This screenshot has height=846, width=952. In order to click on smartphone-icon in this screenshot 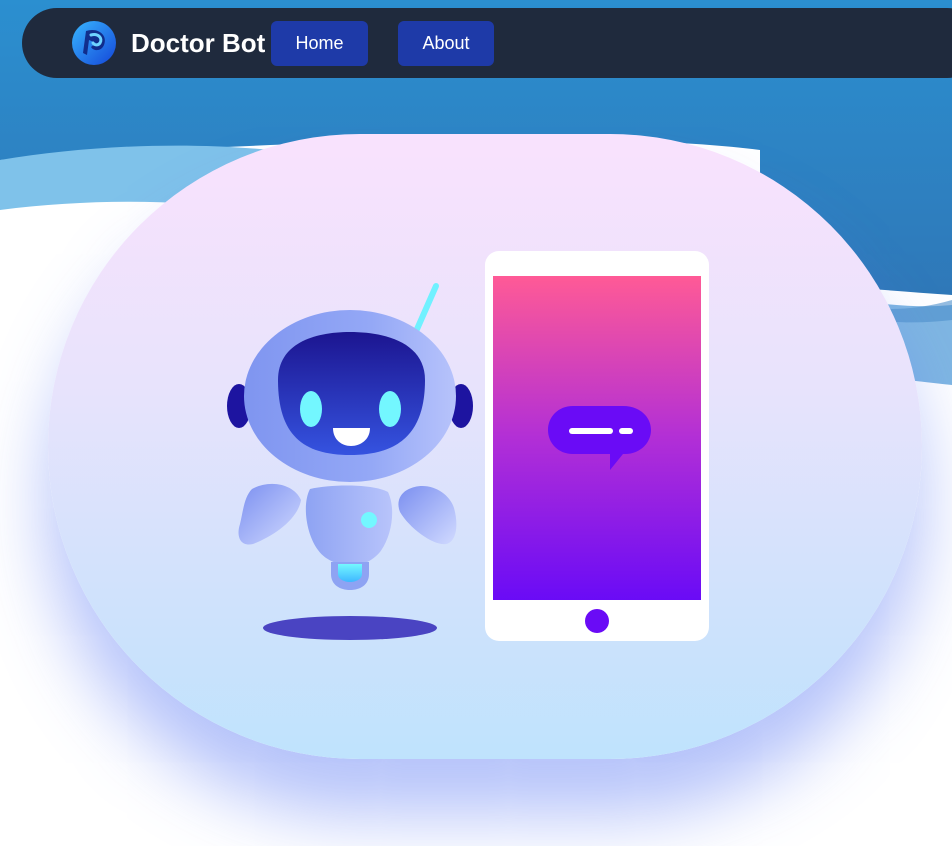, I will do `click(597, 446)`.